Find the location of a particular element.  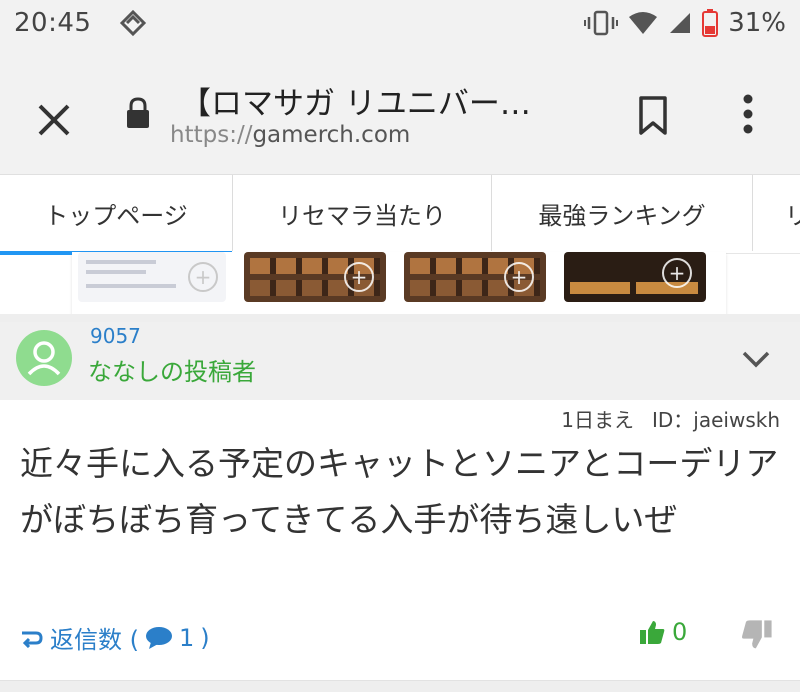

reply-label: 返信数 ( is located at coordinates (94, 640).